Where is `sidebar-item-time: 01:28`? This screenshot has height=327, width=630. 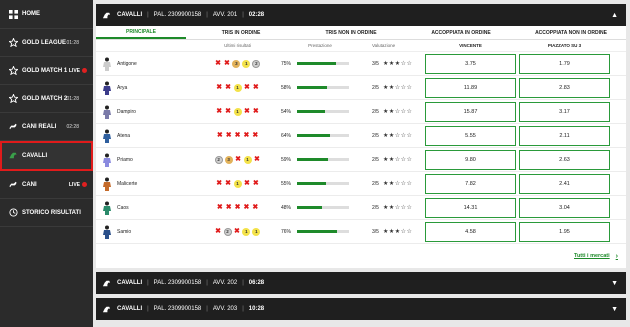
sidebar-item-time: 01:28 is located at coordinates (72, 98).